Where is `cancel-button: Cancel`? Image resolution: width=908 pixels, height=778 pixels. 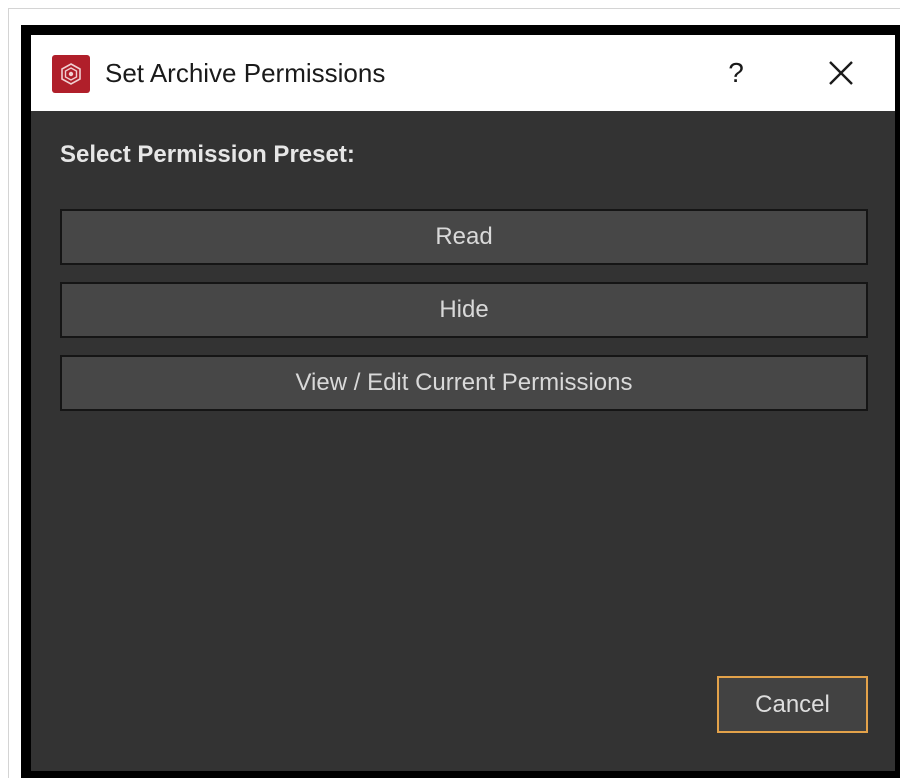
cancel-button: Cancel is located at coordinates (792, 704).